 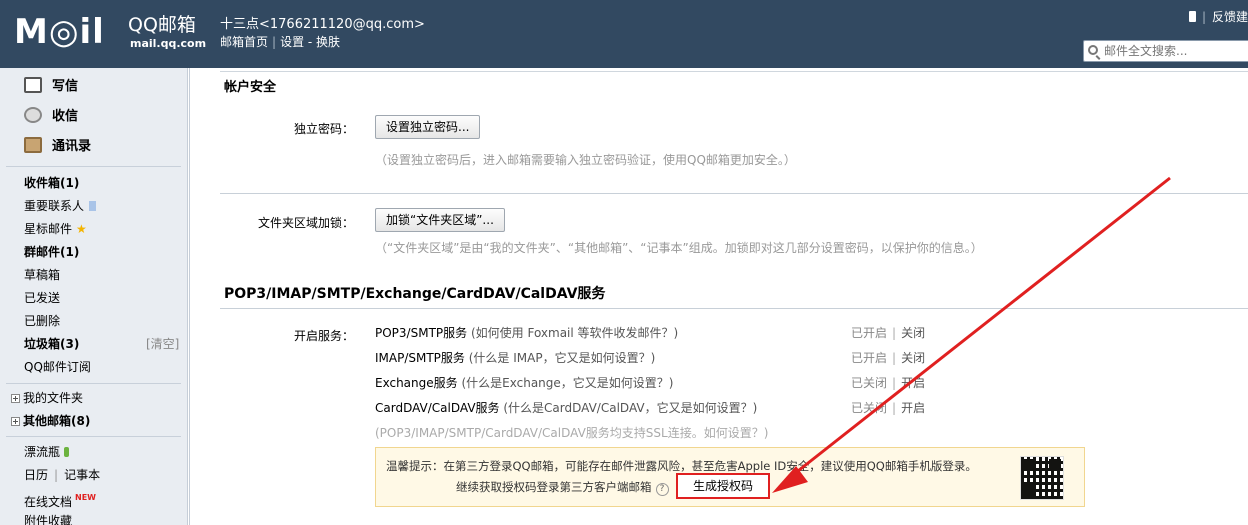 I want to click on help-icon: ?, so click(x=662, y=489).